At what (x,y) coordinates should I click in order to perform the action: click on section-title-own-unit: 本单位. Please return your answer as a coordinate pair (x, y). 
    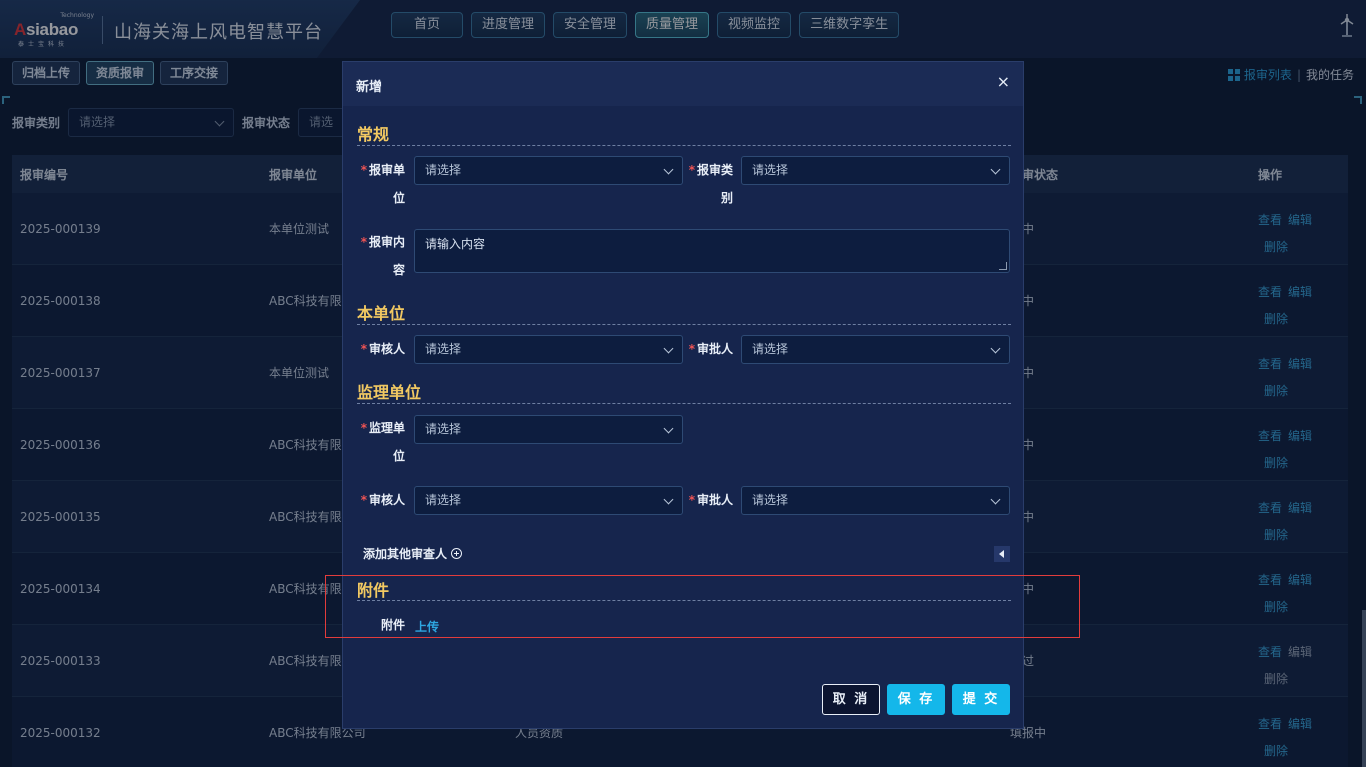
    Looking at the image, I should click on (381, 313).